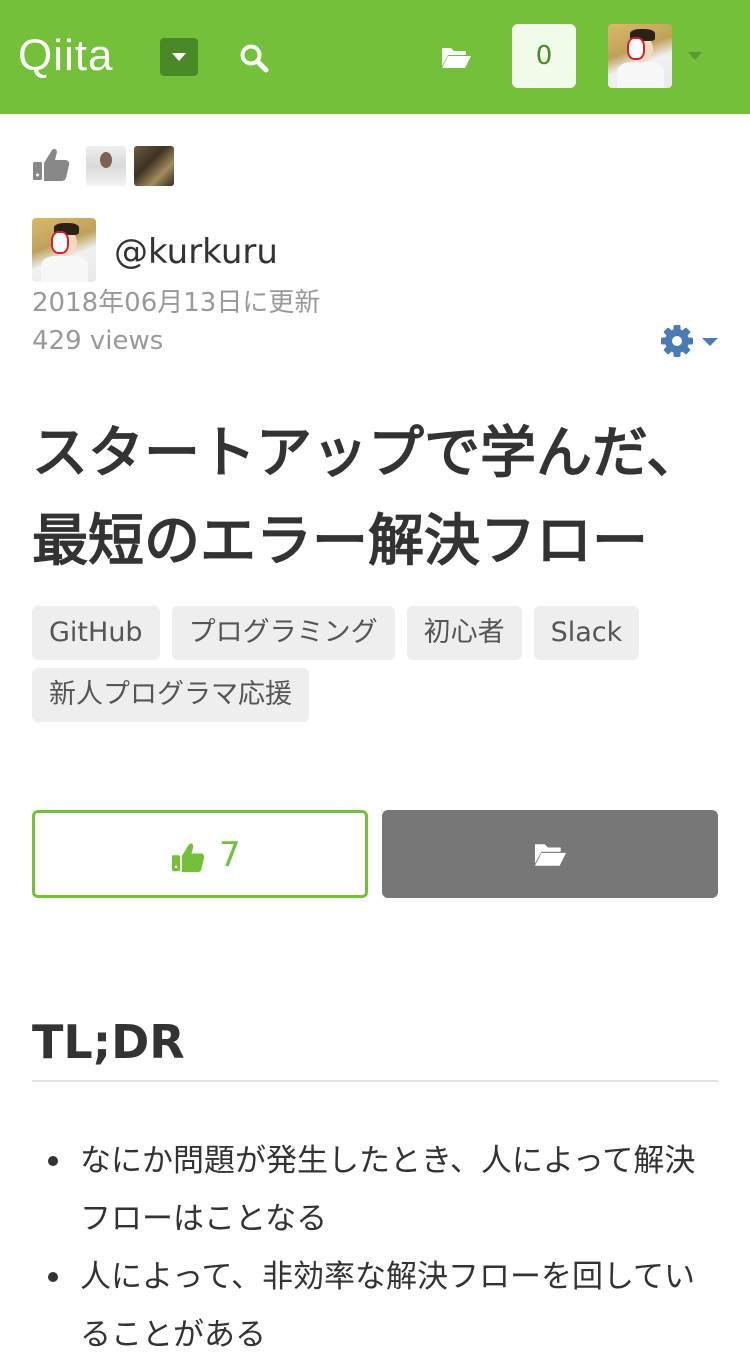  I want to click on like-button: 7, so click(200, 854).